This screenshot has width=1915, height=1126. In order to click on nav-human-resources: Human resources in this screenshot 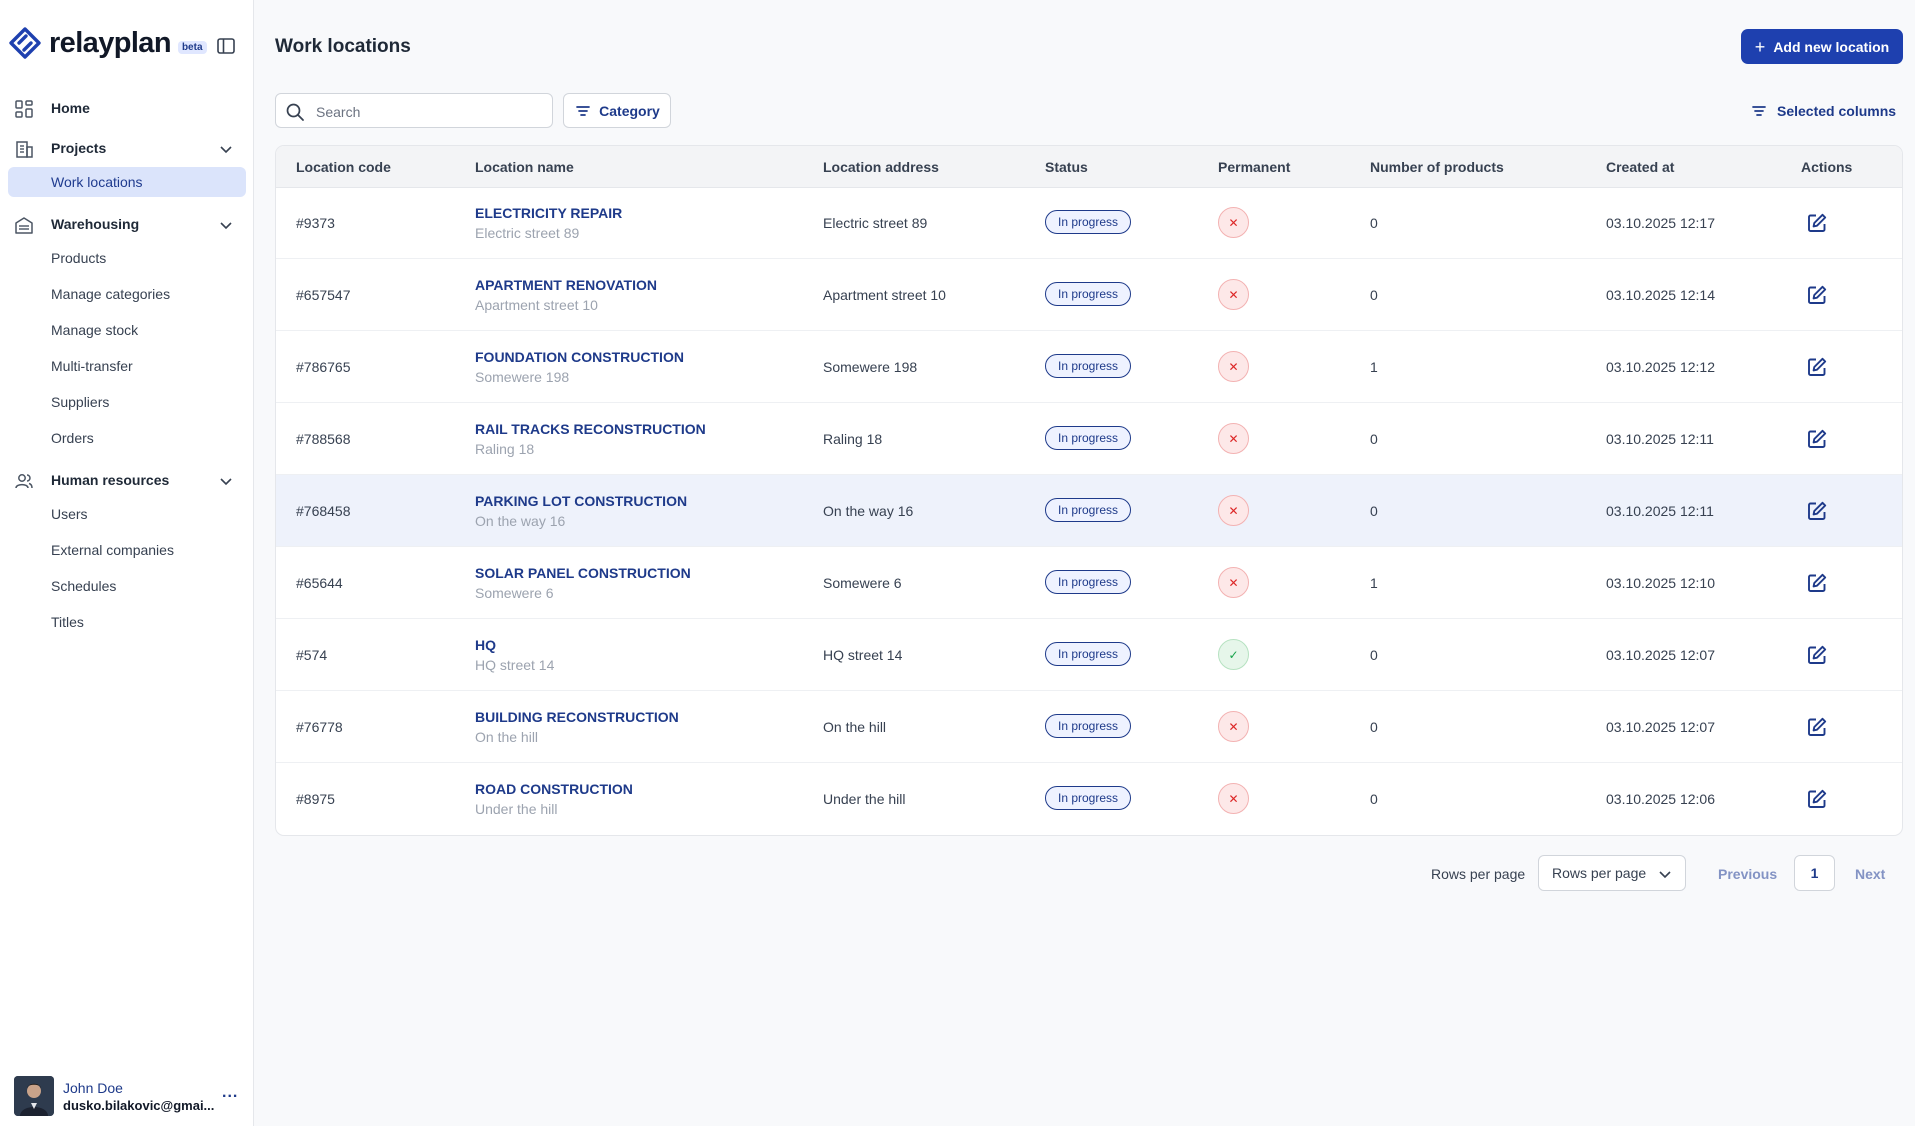, I will do `click(127, 480)`.